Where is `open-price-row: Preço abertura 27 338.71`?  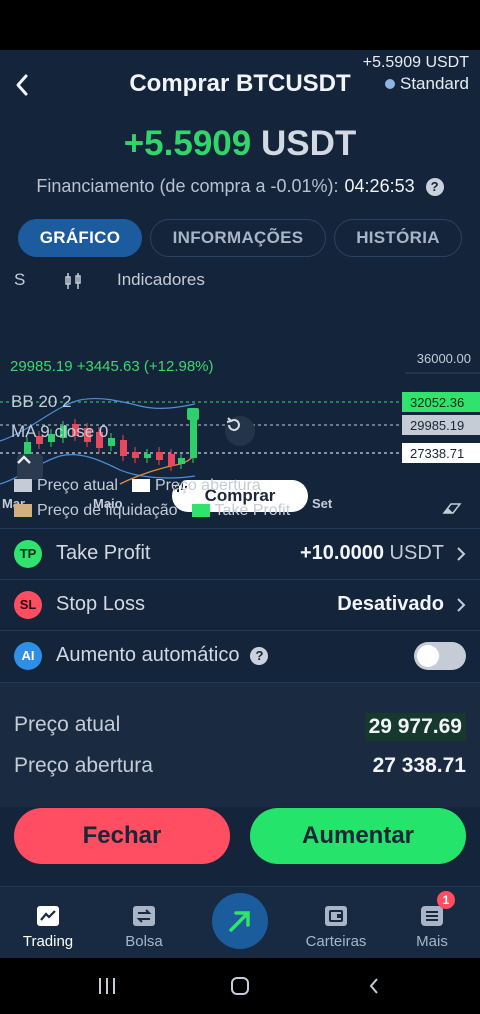
open-price-row: Preço abertura 27 338.71 is located at coordinates (240, 766).